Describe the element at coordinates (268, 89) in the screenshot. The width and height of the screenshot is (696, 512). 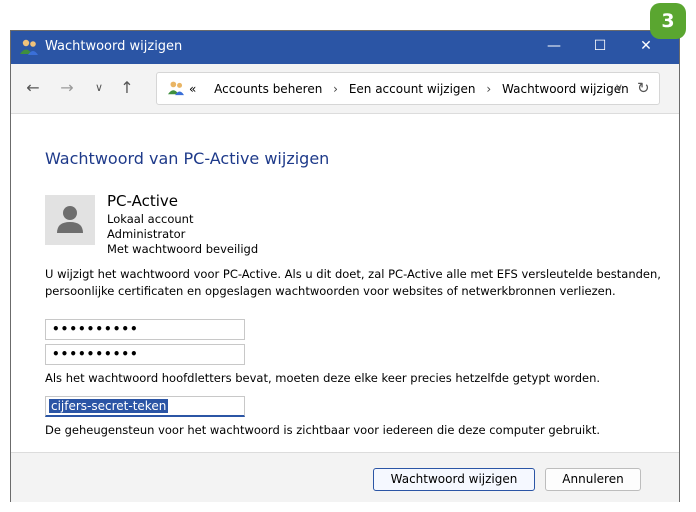
I see `breadcrumb-item-accounts-beheren: Accounts beheren` at that location.